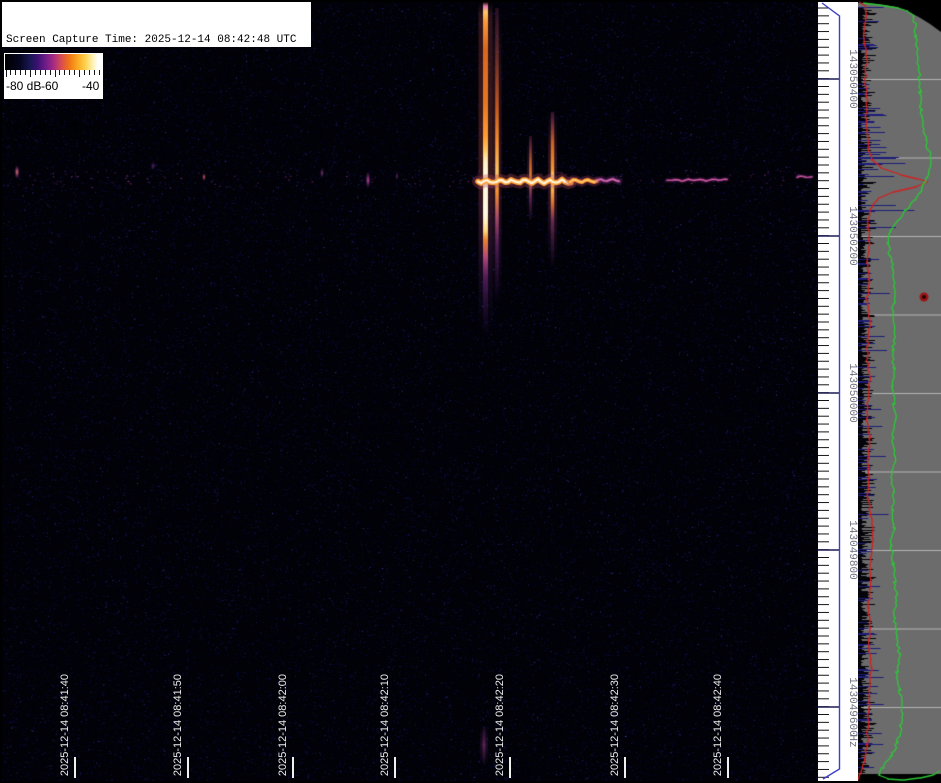 The width and height of the screenshot is (941, 783). Describe the element at coordinates (852, 741) in the screenshot. I see `frequency-label: Hz` at that location.